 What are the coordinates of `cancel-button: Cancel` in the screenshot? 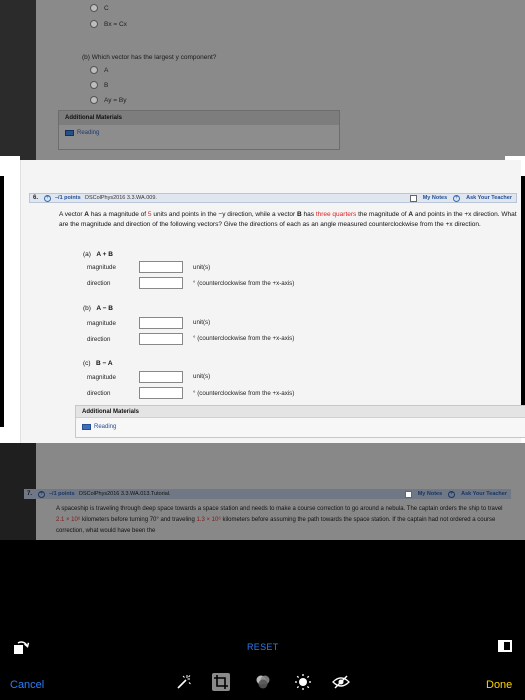 It's located at (27, 685).